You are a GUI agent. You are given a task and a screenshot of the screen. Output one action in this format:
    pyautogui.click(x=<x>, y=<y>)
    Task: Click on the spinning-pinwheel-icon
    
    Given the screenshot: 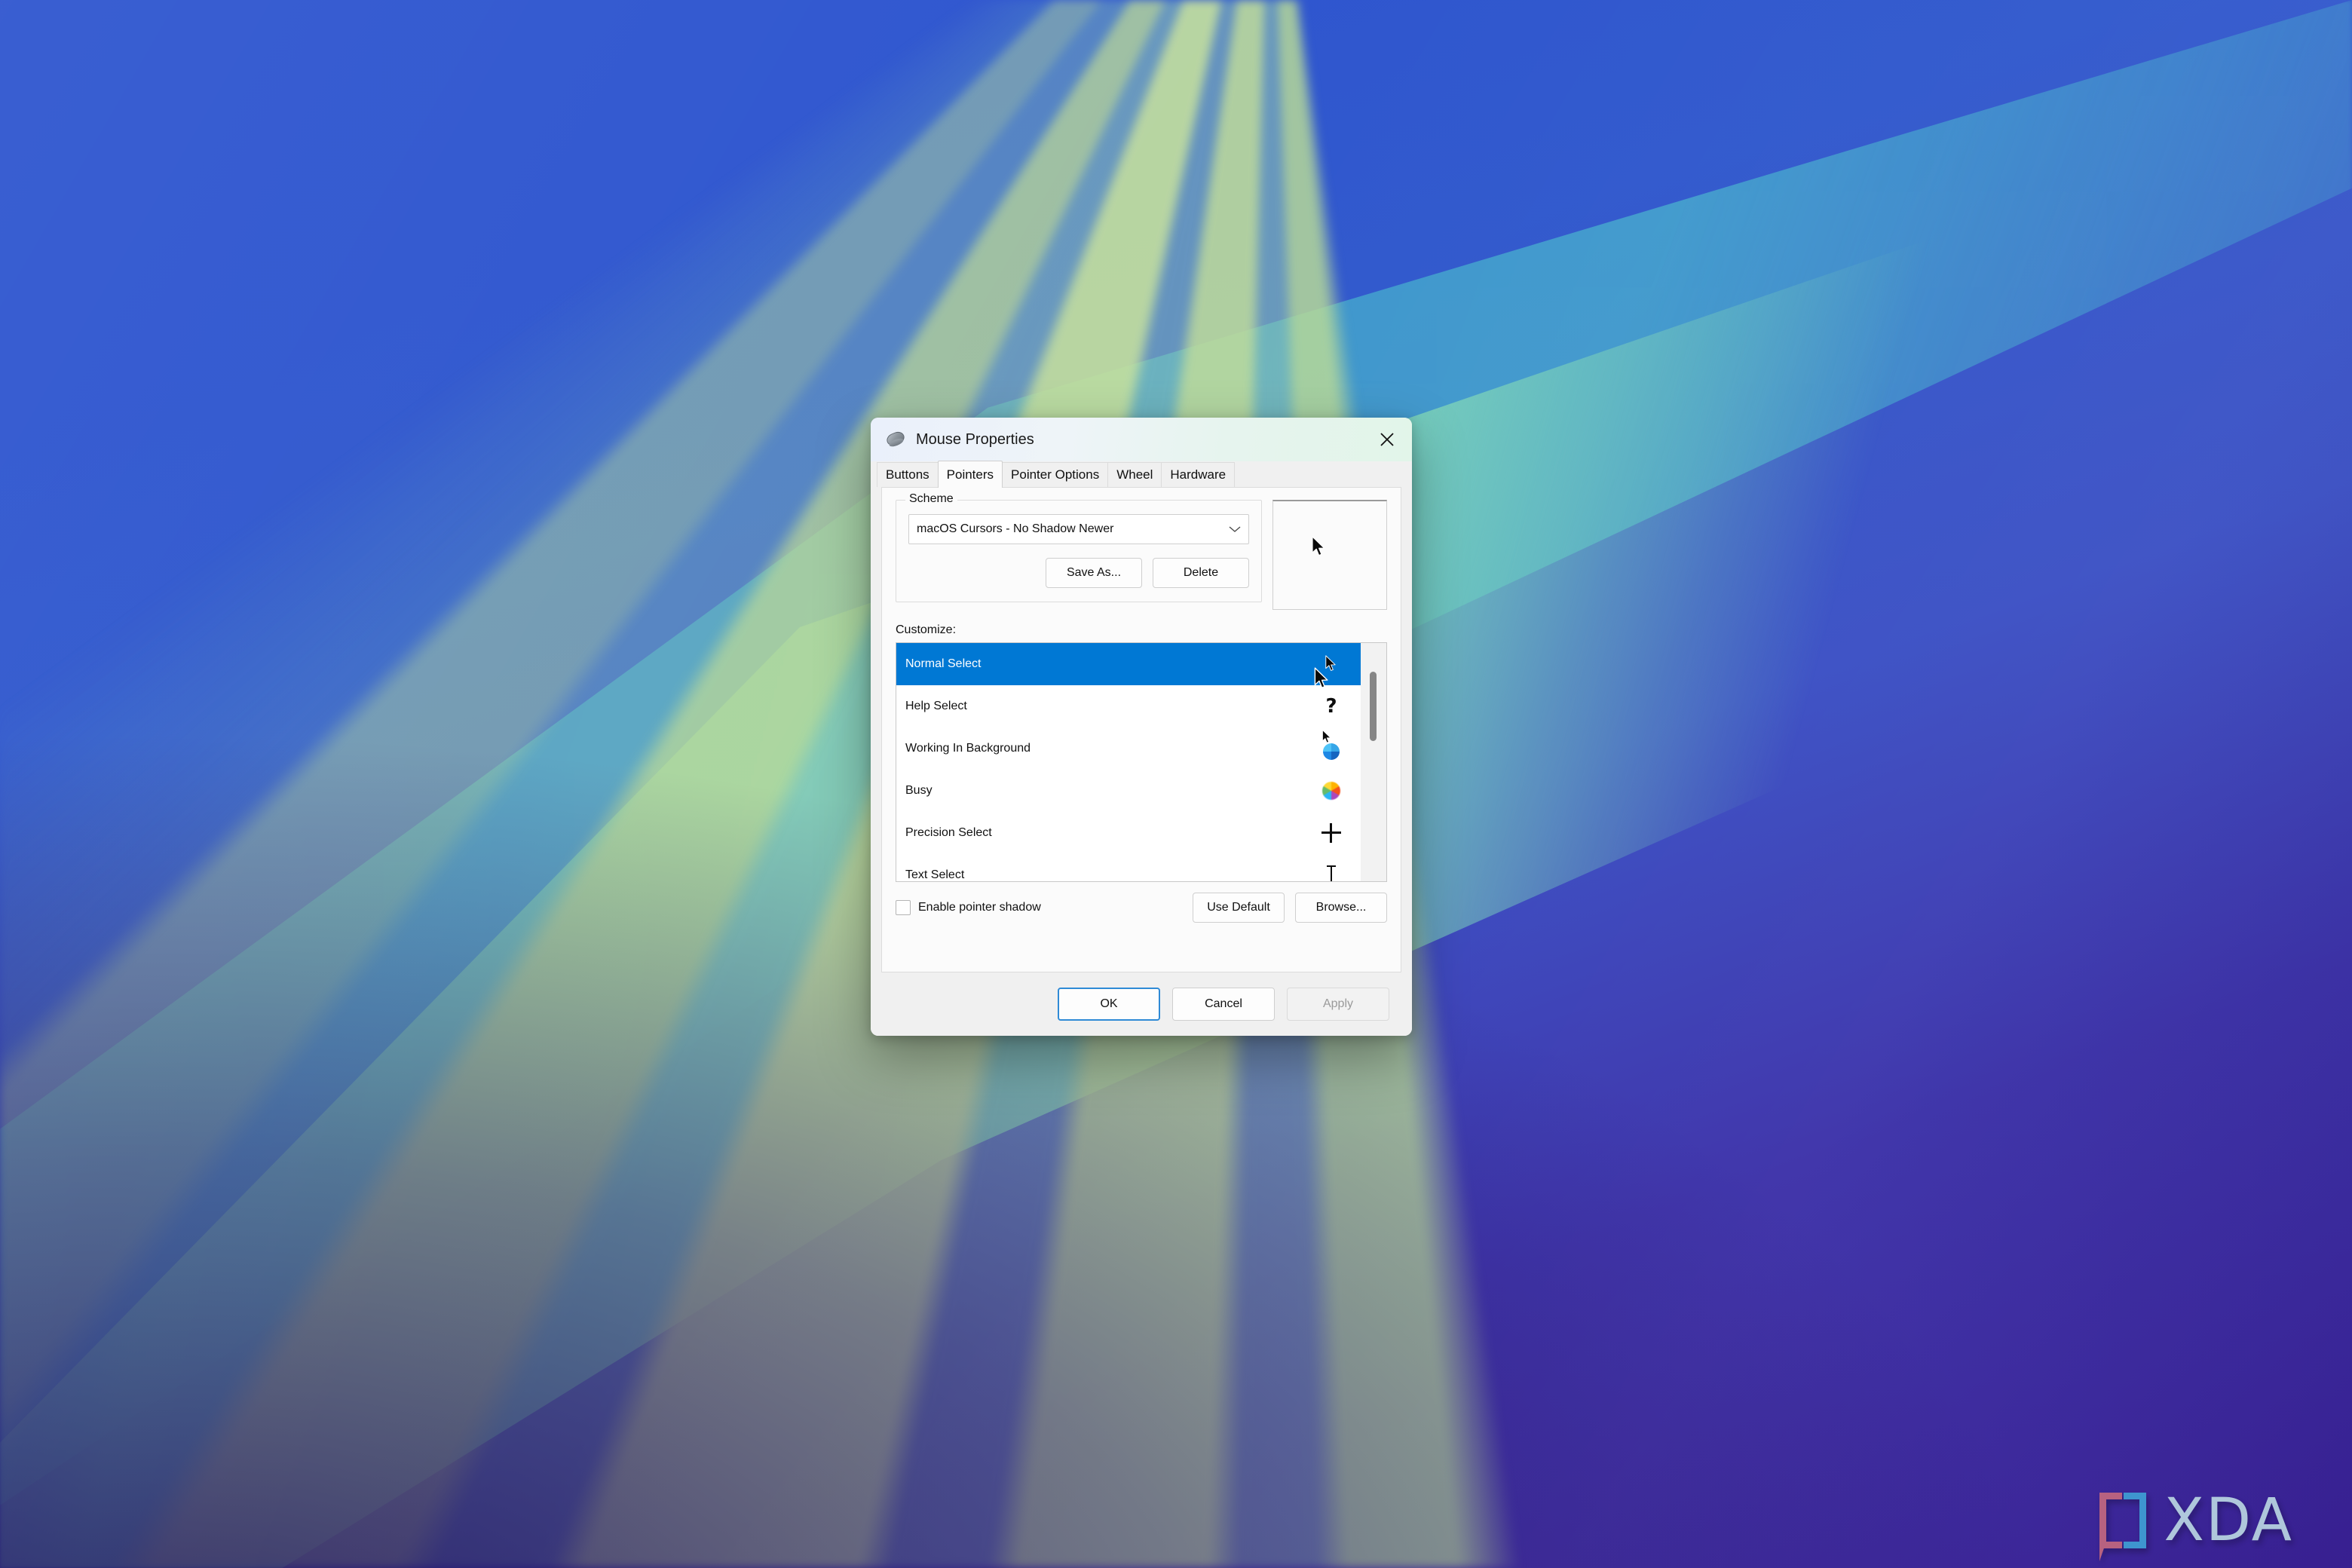 What is the action you would take?
    pyautogui.click(x=1331, y=791)
    